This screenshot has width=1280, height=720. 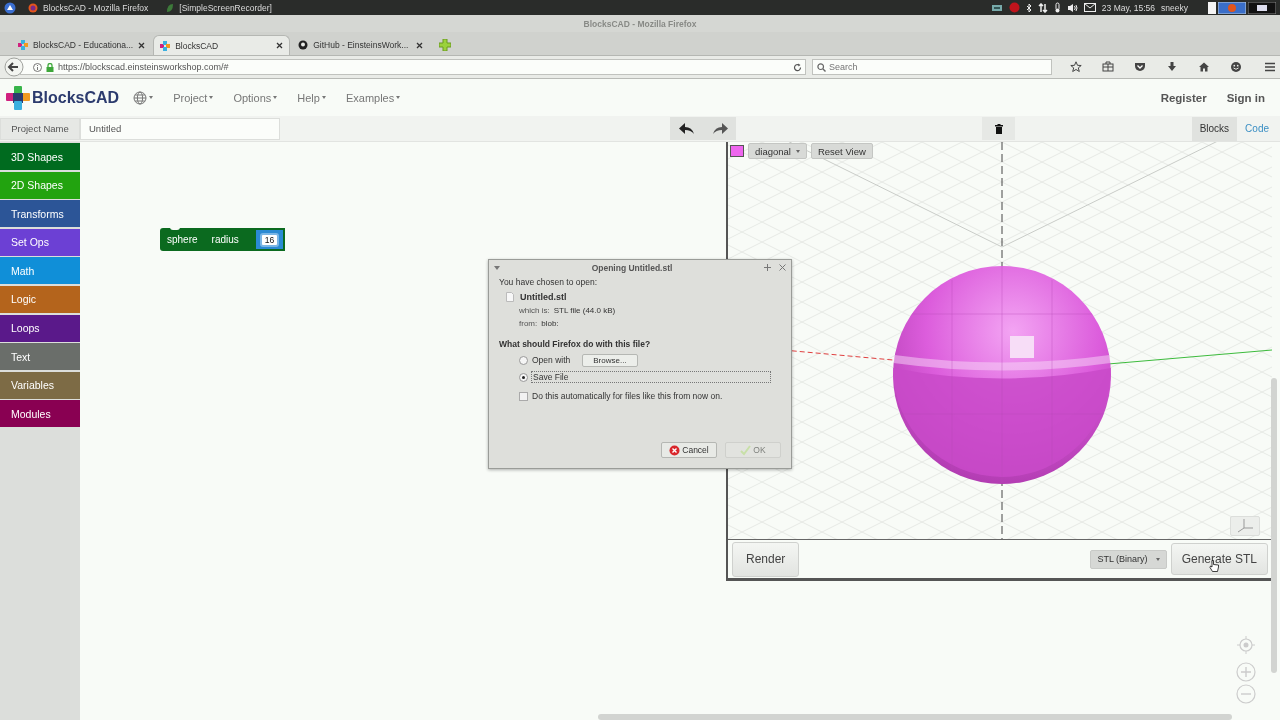 I want to click on option-label: Save File, so click(x=651, y=377).